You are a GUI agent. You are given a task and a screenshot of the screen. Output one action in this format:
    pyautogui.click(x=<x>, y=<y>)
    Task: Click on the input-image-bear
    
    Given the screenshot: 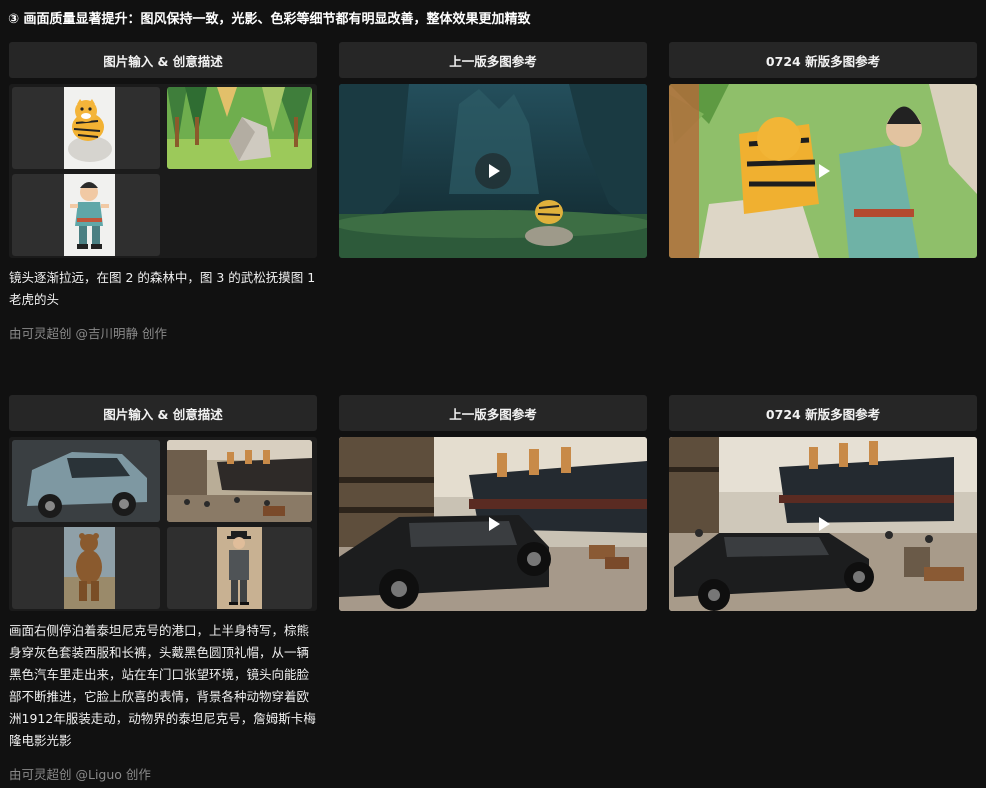 What is the action you would take?
    pyautogui.click(x=86, y=568)
    